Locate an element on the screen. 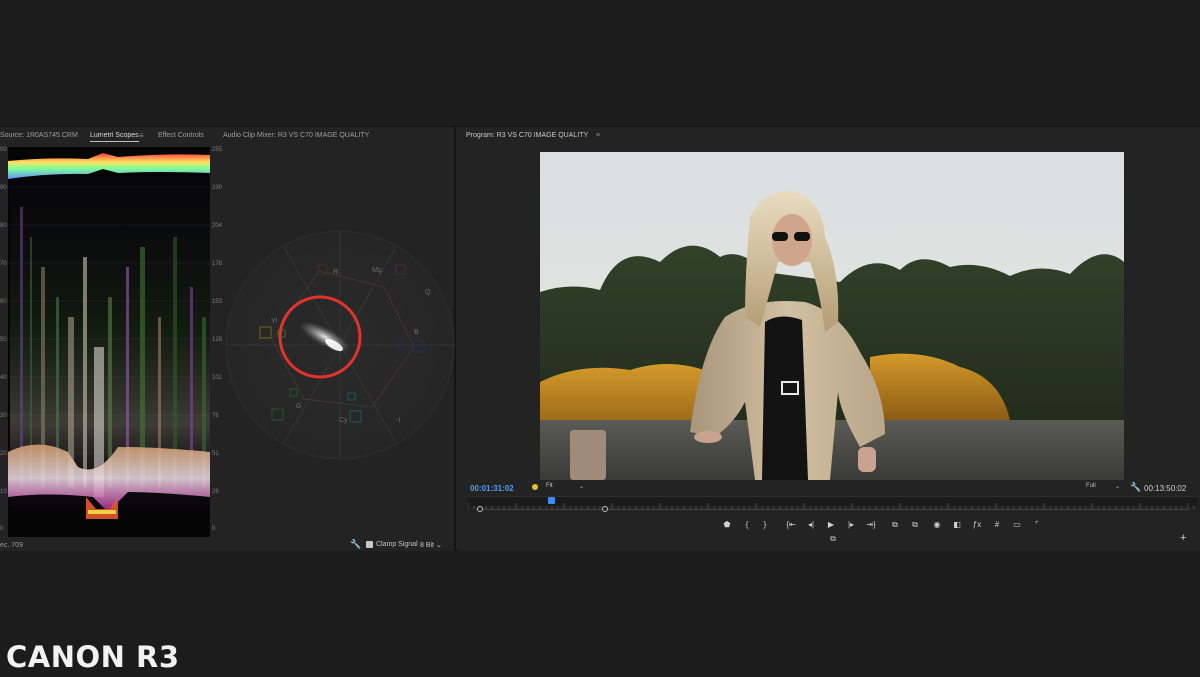 This screenshot has height=677, width=1200. axis-tick: 204 is located at coordinates (217, 226).